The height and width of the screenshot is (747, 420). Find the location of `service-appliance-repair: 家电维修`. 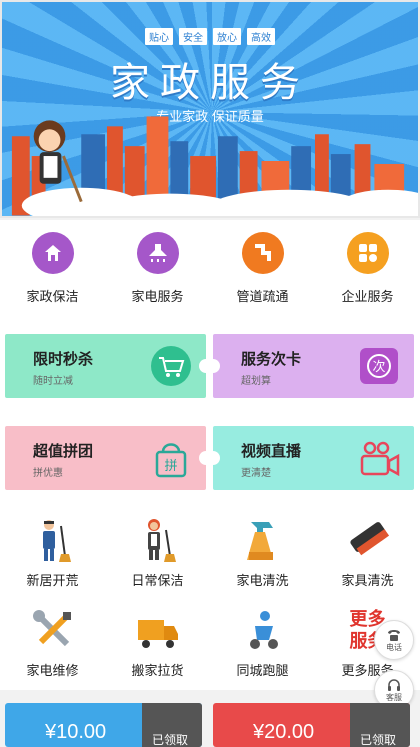

service-appliance-repair: 家电维修 is located at coordinates (52, 644).